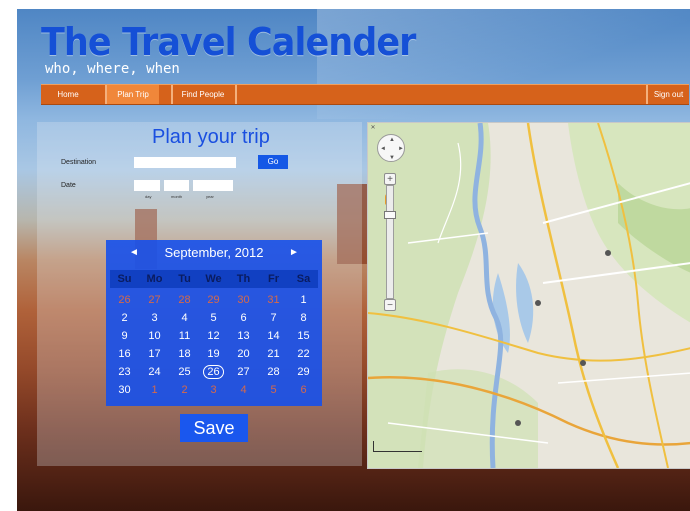 This screenshot has width=690, height=511. Describe the element at coordinates (294, 253) in the screenshot. I see `next-month-arrow: ►` at that location.